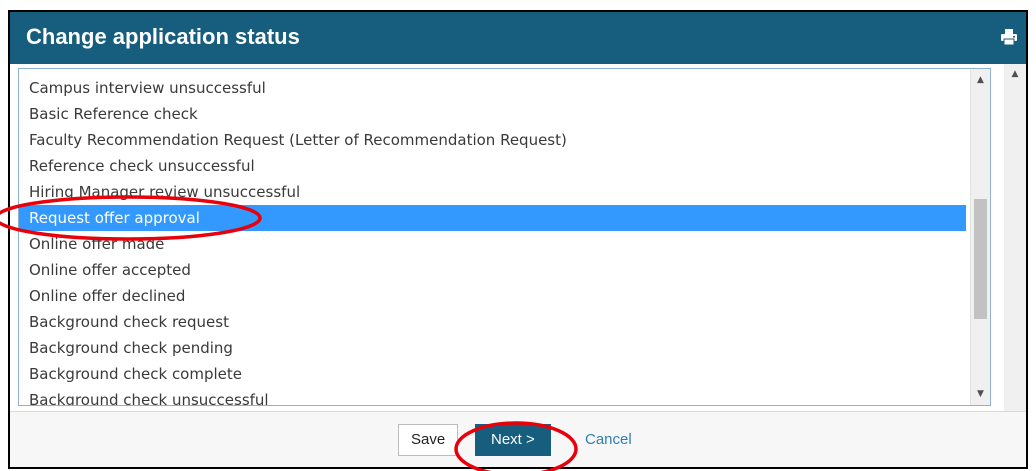 Image resolution: width=1036 pixels, height=471 pixels. I want to click on list-item-selected: Request offer approval, so click(492, 218).